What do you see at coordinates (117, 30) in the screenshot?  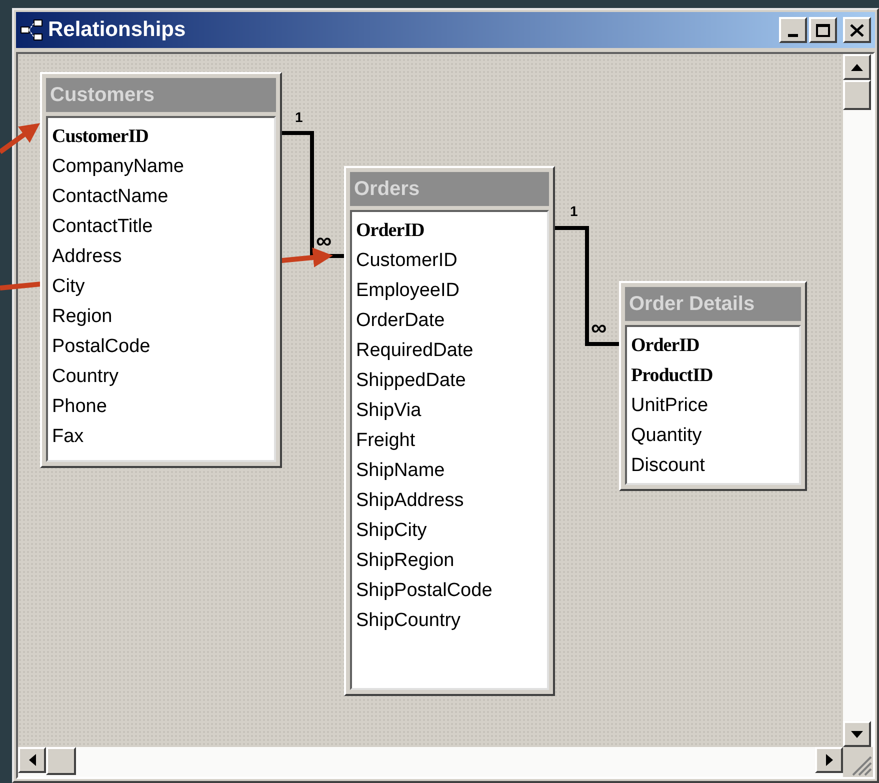 I see `window-title: Relationships` at bounding box center [117, 30].